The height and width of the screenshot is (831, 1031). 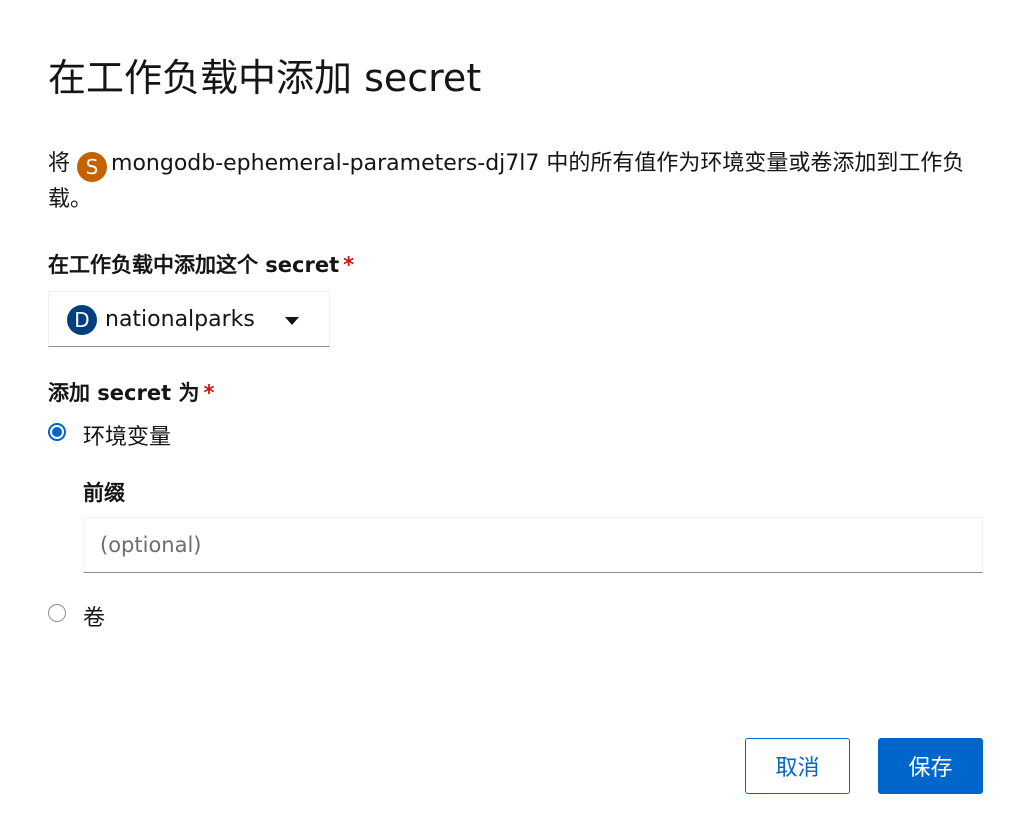 What do you see at coordinates (292, 321) in the screenshot?
I see `caret-down-icon` at bounding box center [292, 321].